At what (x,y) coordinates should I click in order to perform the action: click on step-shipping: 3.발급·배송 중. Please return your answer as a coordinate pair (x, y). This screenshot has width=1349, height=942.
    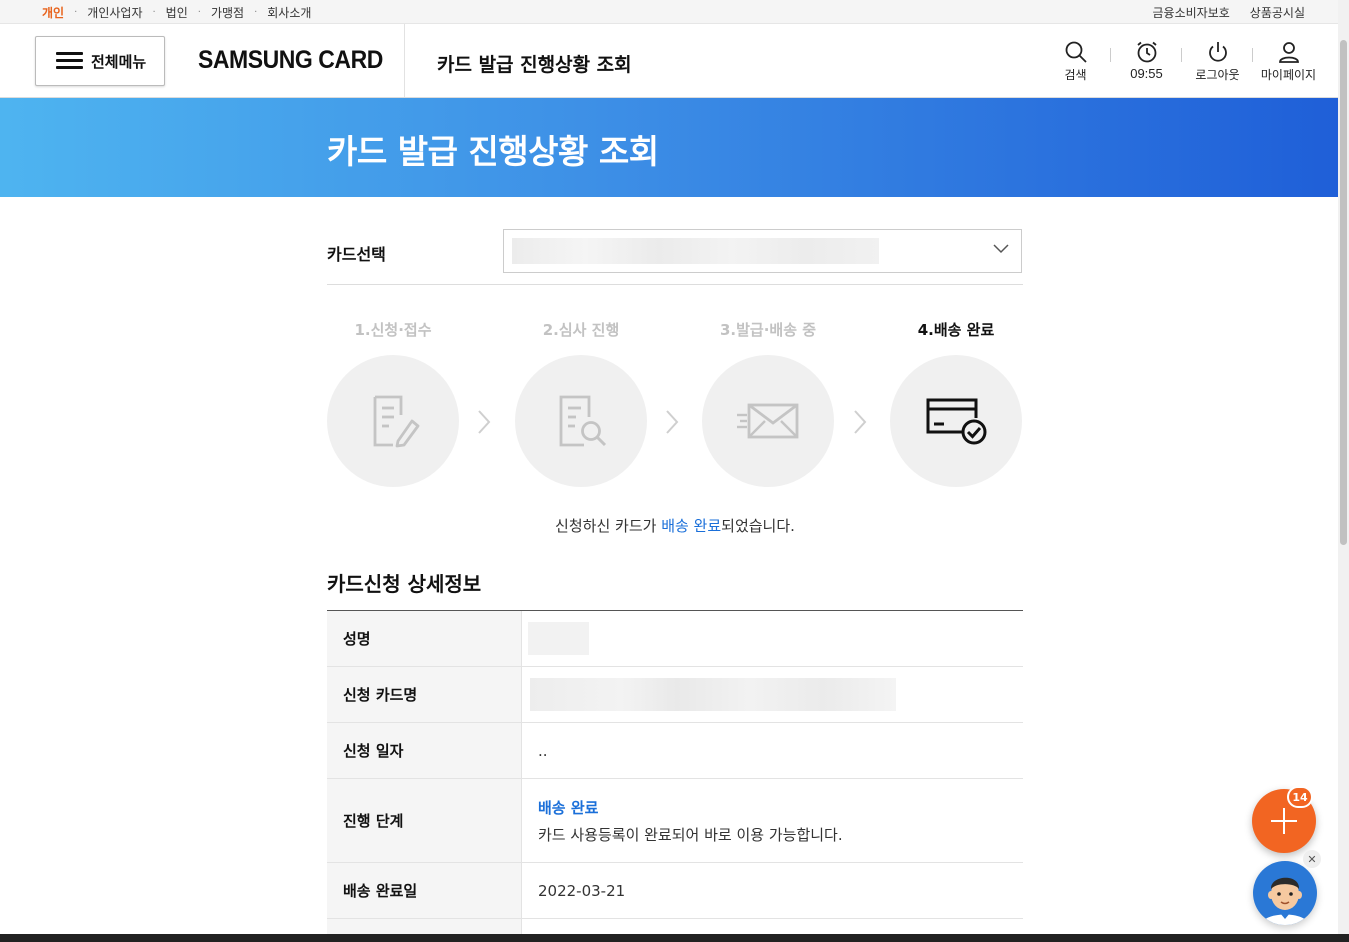
    Looking at the image, I should click on (768, 403).